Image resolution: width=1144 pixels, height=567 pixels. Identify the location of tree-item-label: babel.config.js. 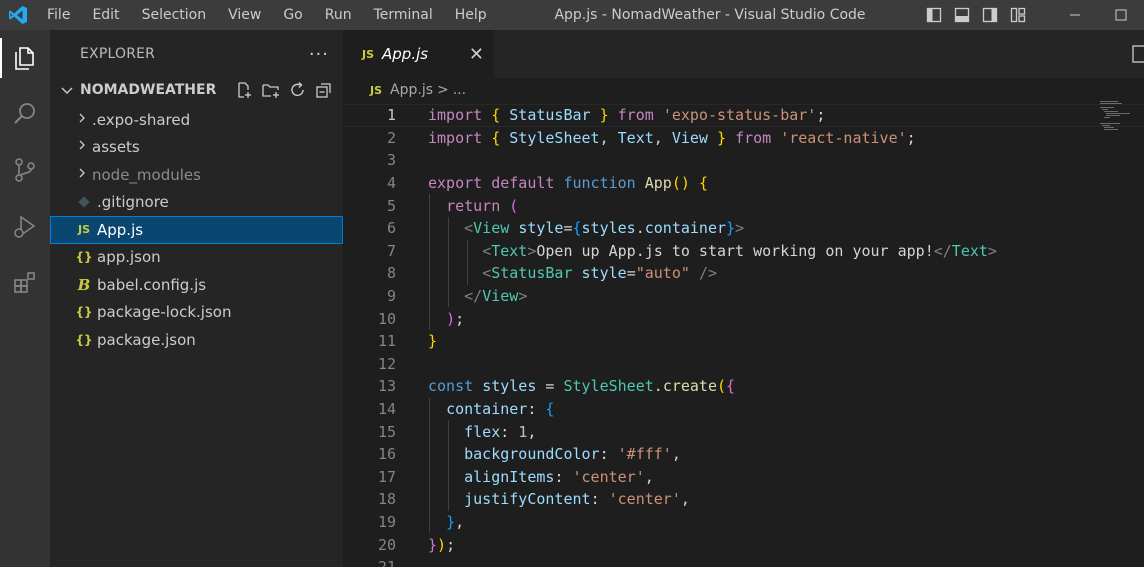
(152, 284).